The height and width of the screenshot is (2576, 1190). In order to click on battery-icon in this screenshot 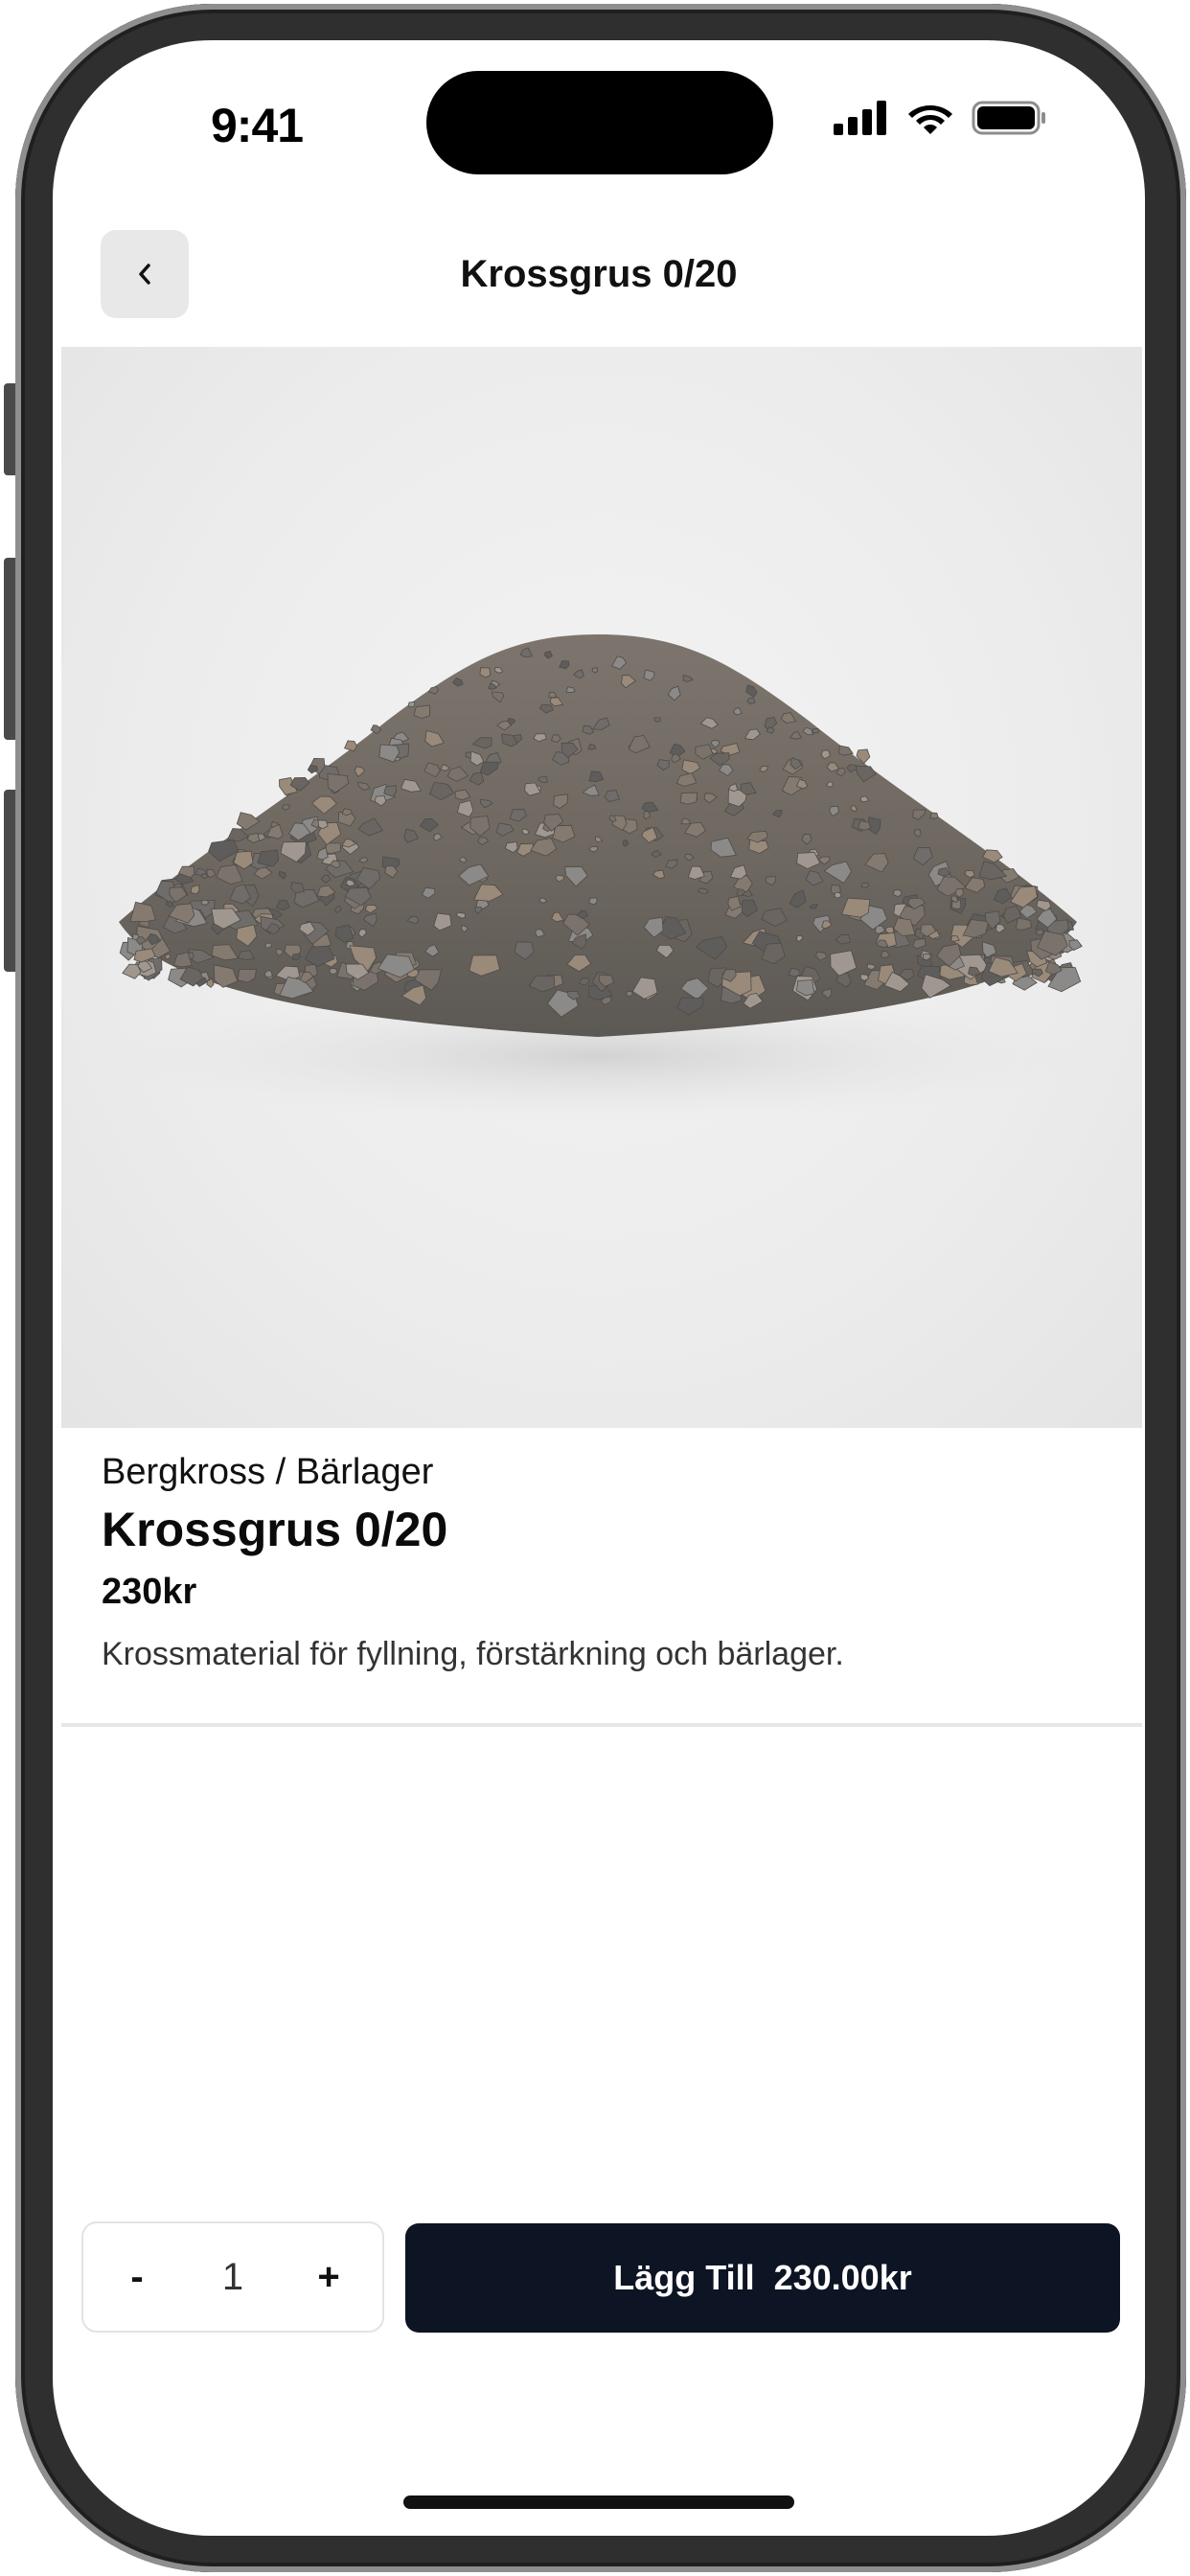, I will do `click(1009, 118)`.